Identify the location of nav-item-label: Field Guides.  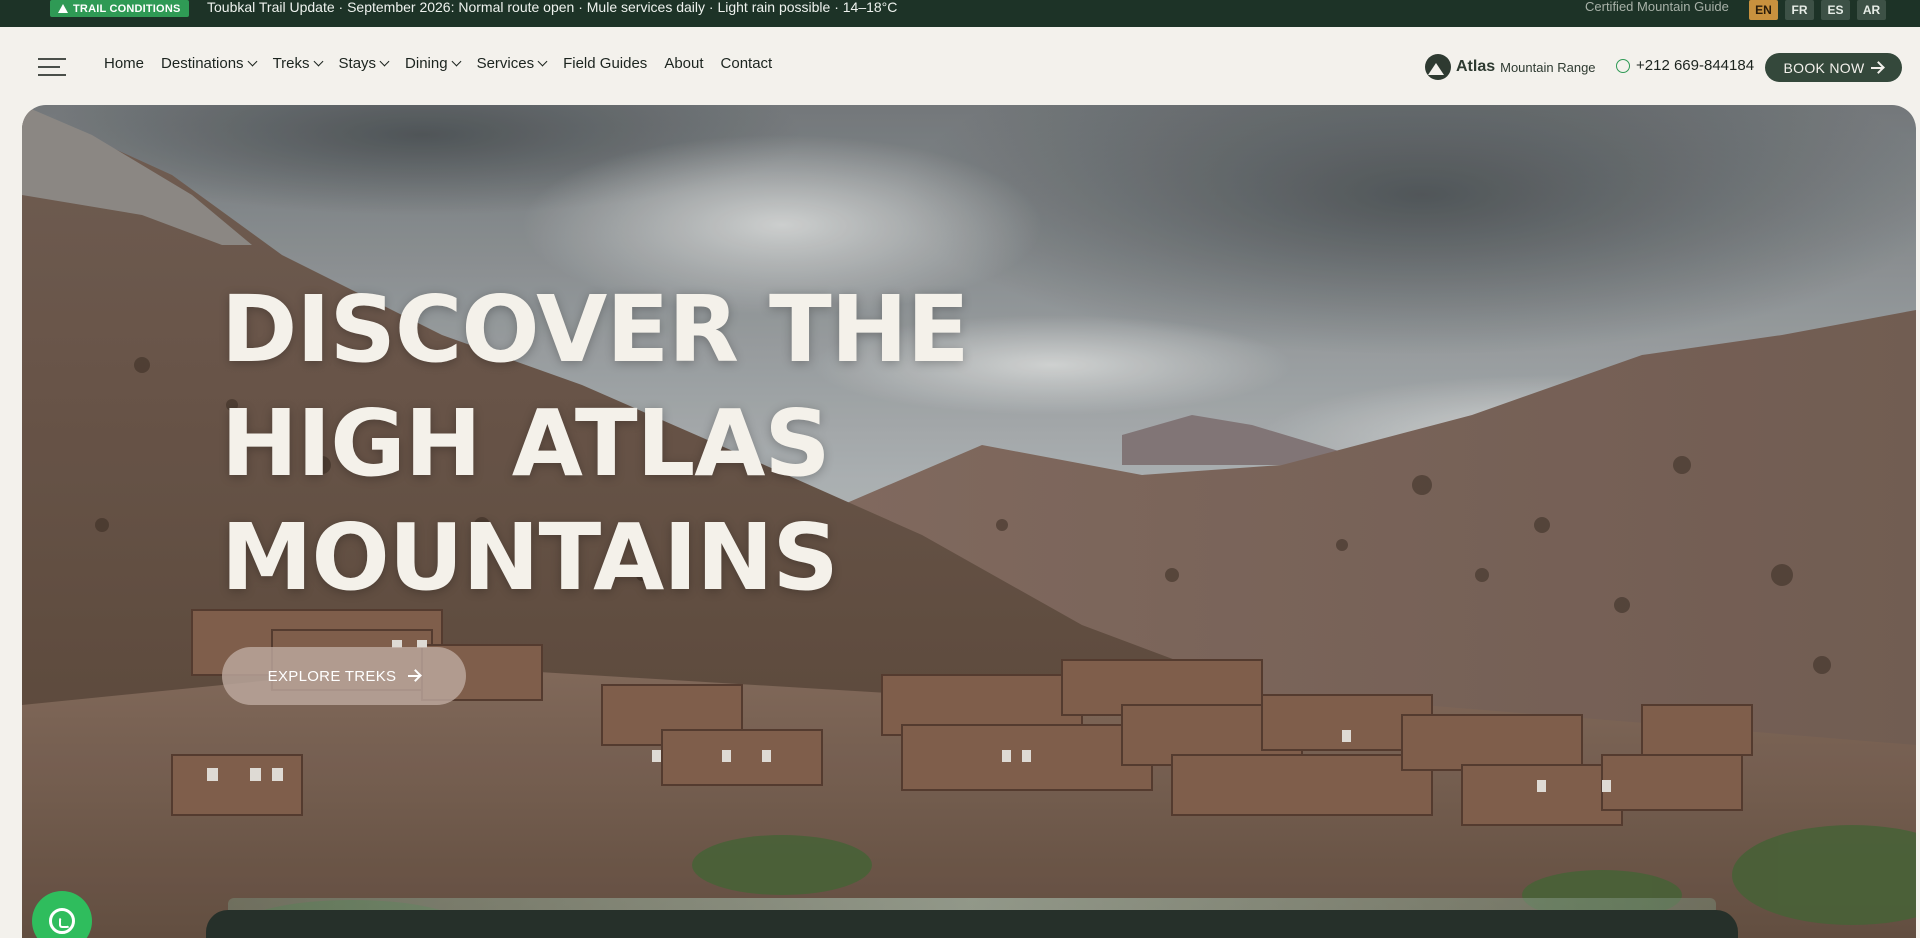
(605, 63).